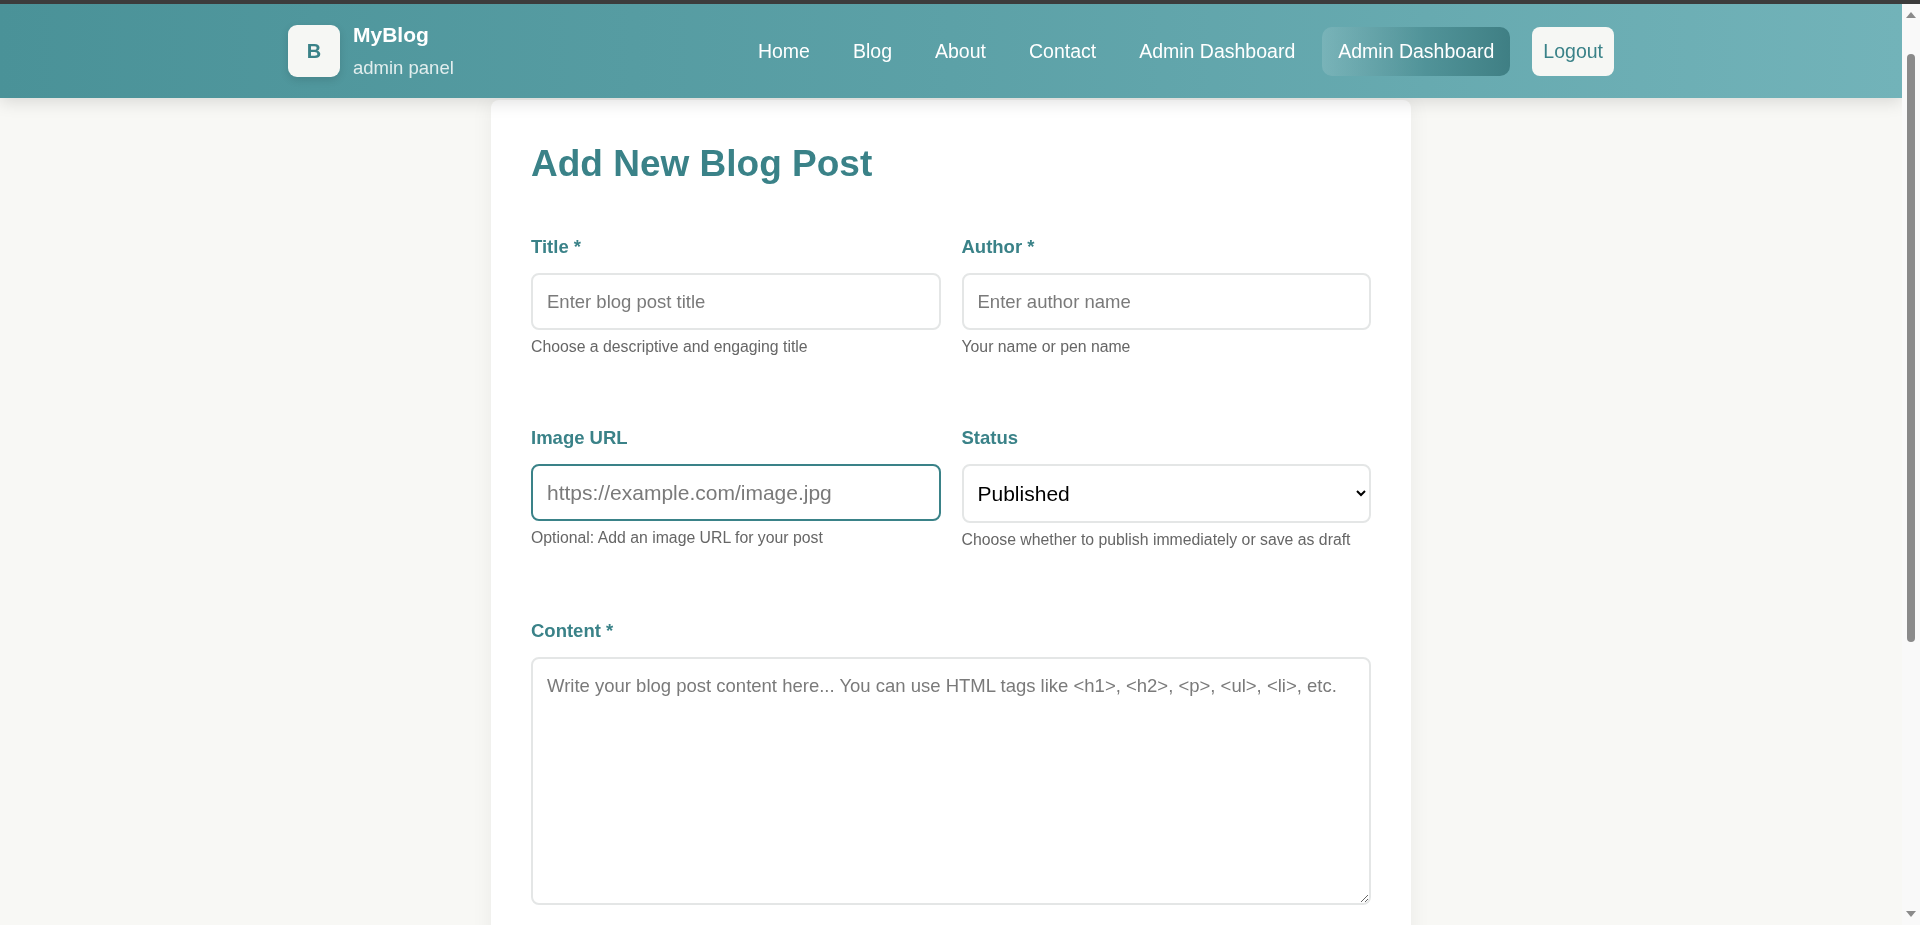  I want to click on field-label: Title *, so click(557, 247).